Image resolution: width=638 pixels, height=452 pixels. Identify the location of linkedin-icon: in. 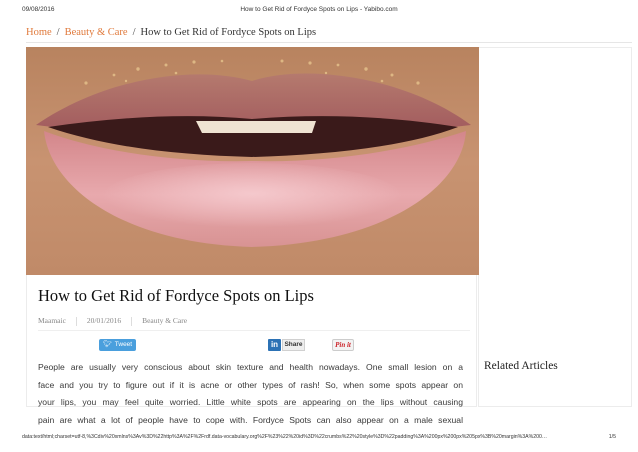
(274, 345).